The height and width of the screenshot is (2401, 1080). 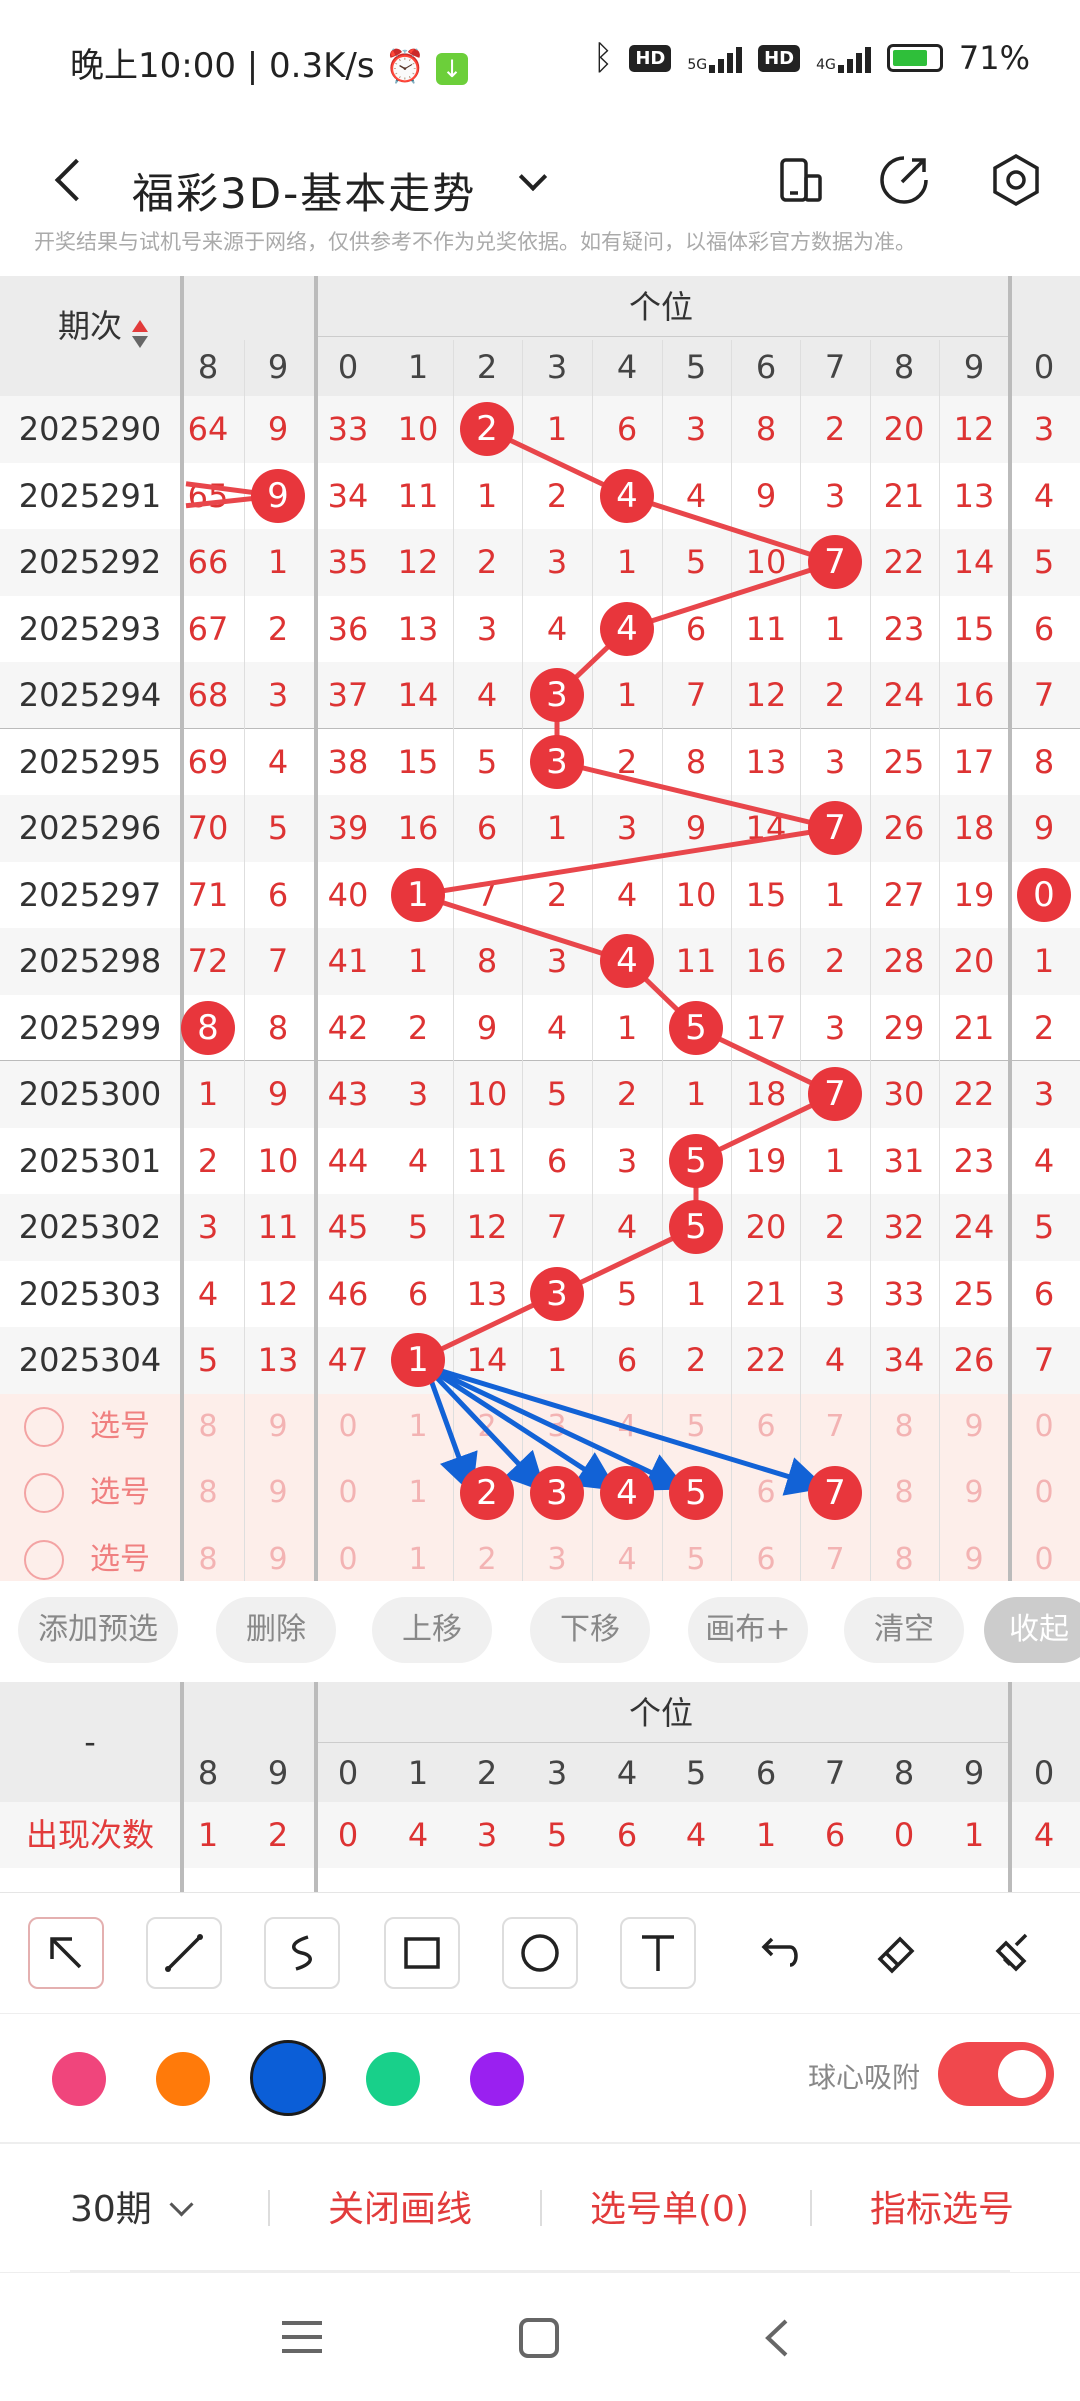 What do you see at coordinates (393, 2079) in the screenshot?
I see `color-swatch-green` at bounding box center [393, 2079].